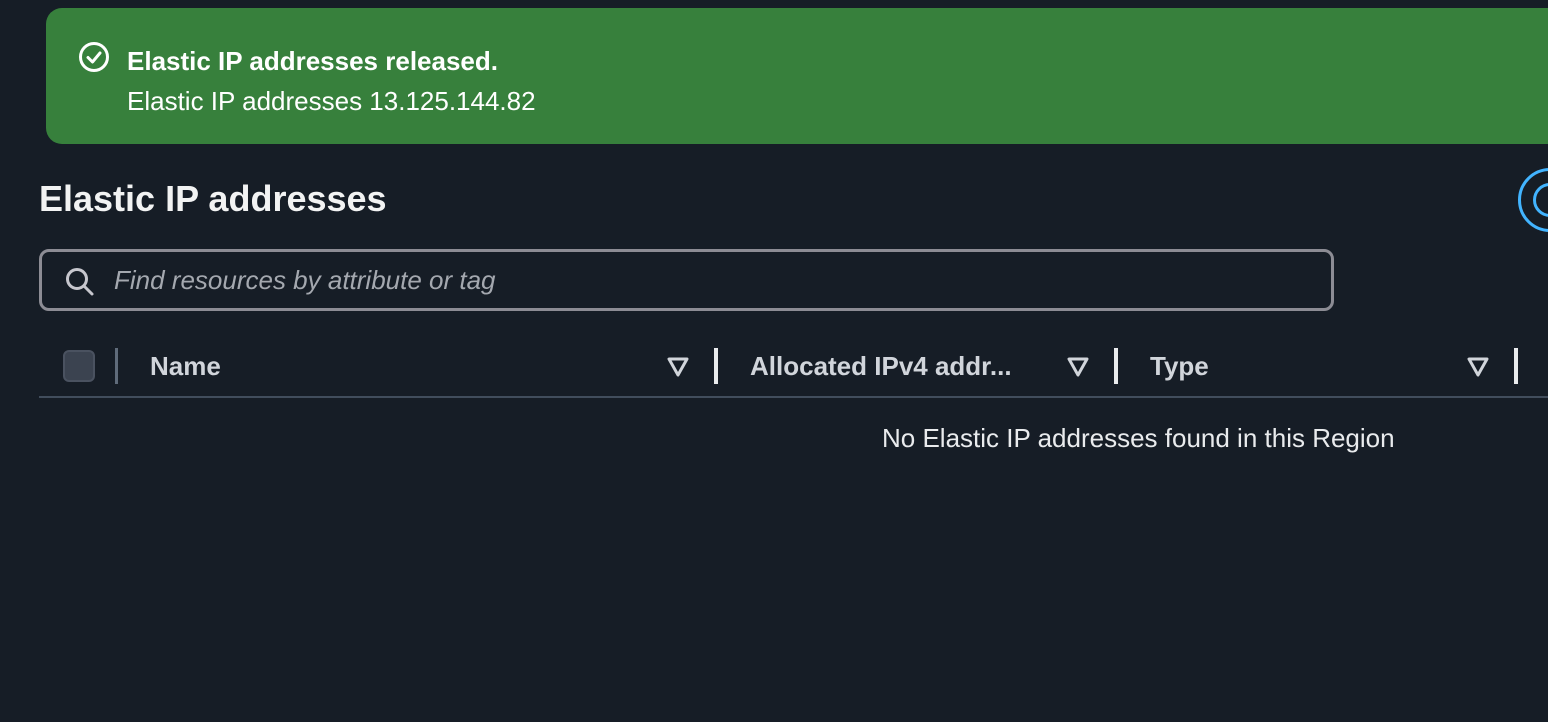 The image size is (1548, 722). Describe the element at coordinates (94, 57) in the screenshot. I see `check-circle-icon` at that location.